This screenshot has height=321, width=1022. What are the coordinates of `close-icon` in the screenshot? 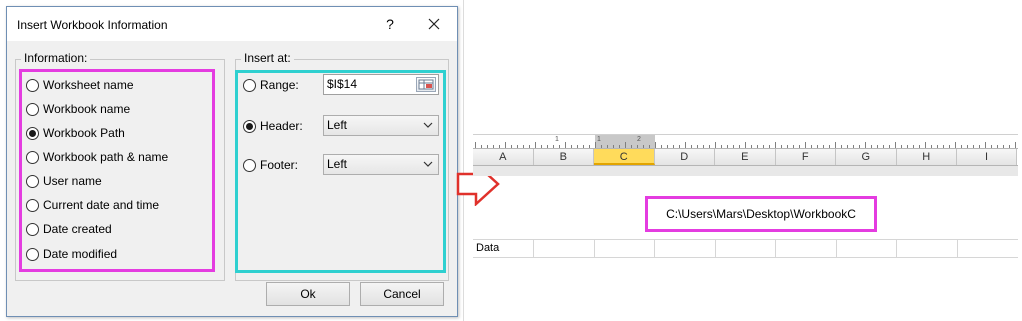 It's located at (434, 24).